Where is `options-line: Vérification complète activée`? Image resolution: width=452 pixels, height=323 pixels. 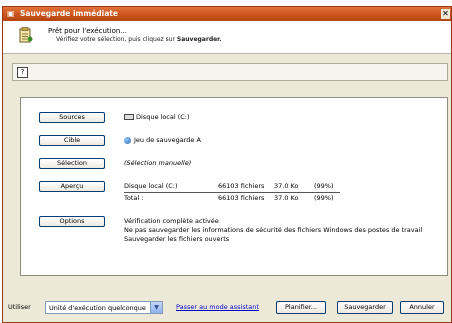 options-line: Vérification complète activée is located at coordinates (171, 221).